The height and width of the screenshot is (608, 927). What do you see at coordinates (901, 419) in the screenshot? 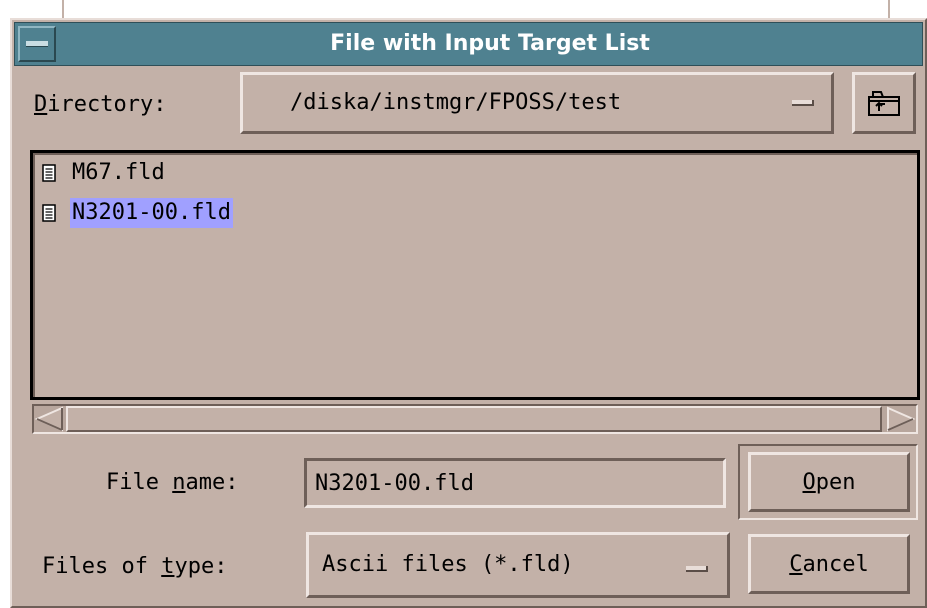
I see `arrow-right-icon` at bounding box center [901, 419].